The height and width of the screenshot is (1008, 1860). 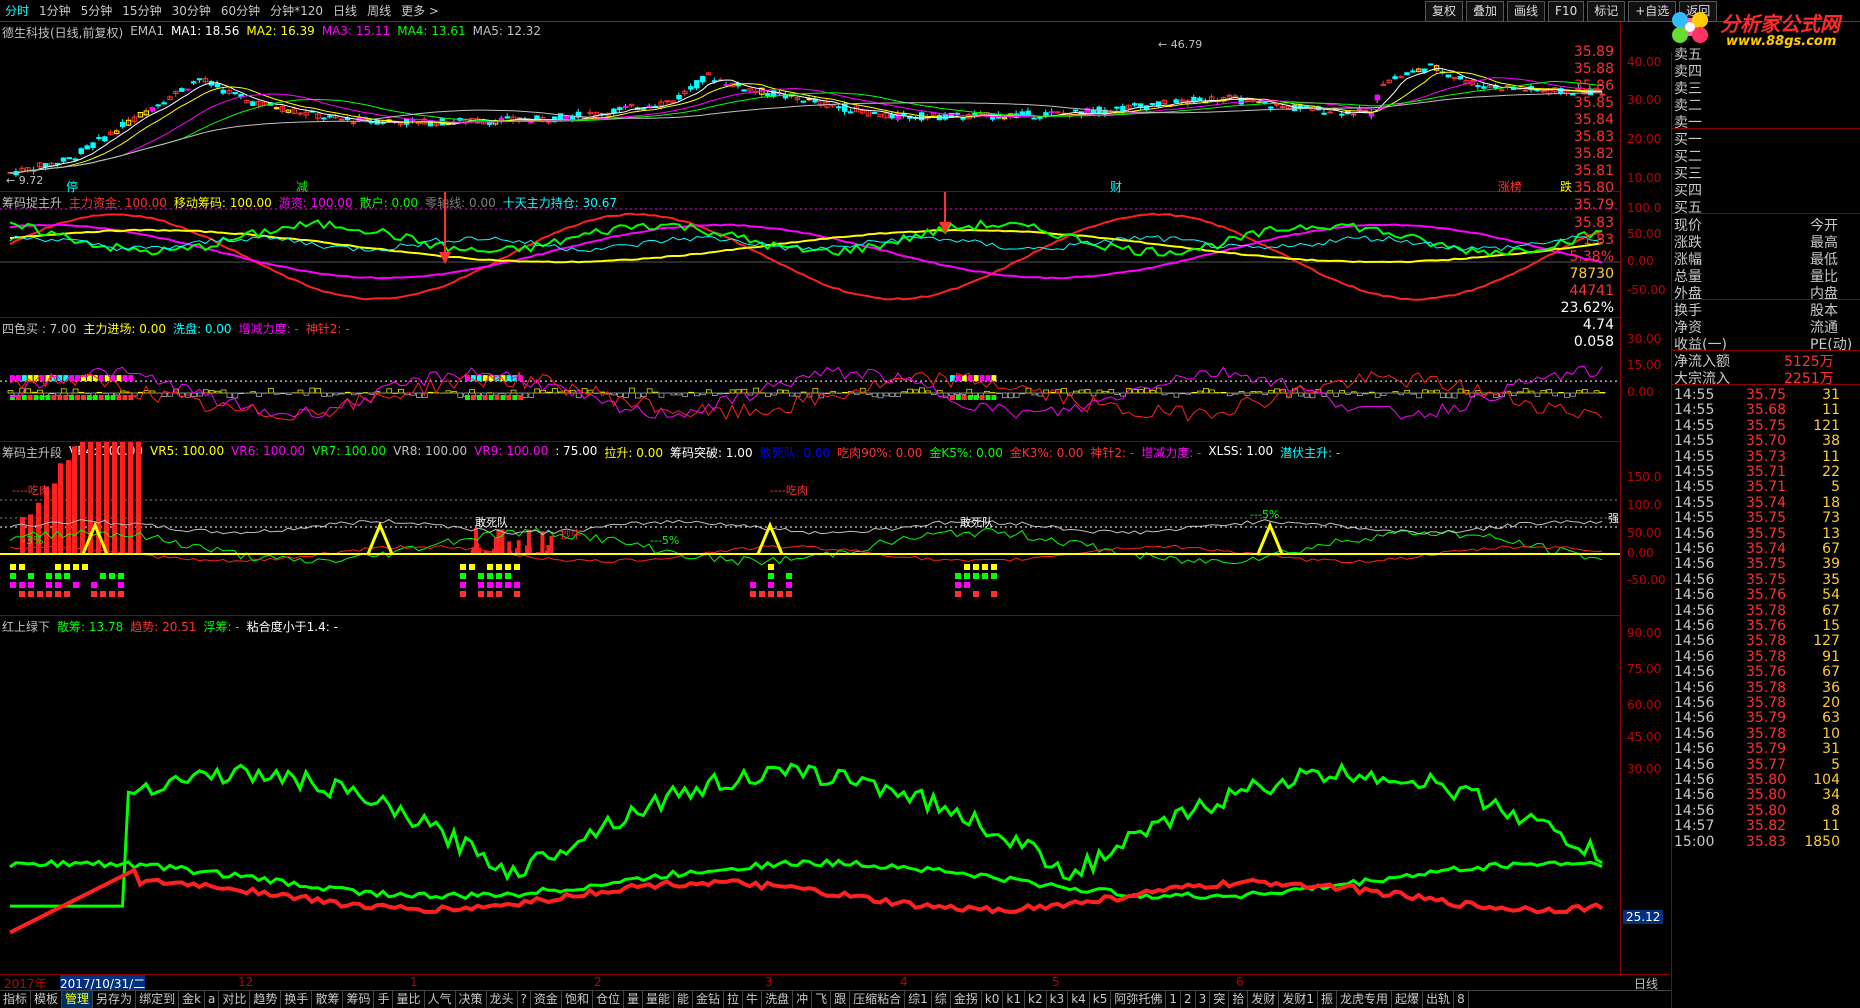 I want to click on tab-10: 散筹, so click(x=328, y=999).